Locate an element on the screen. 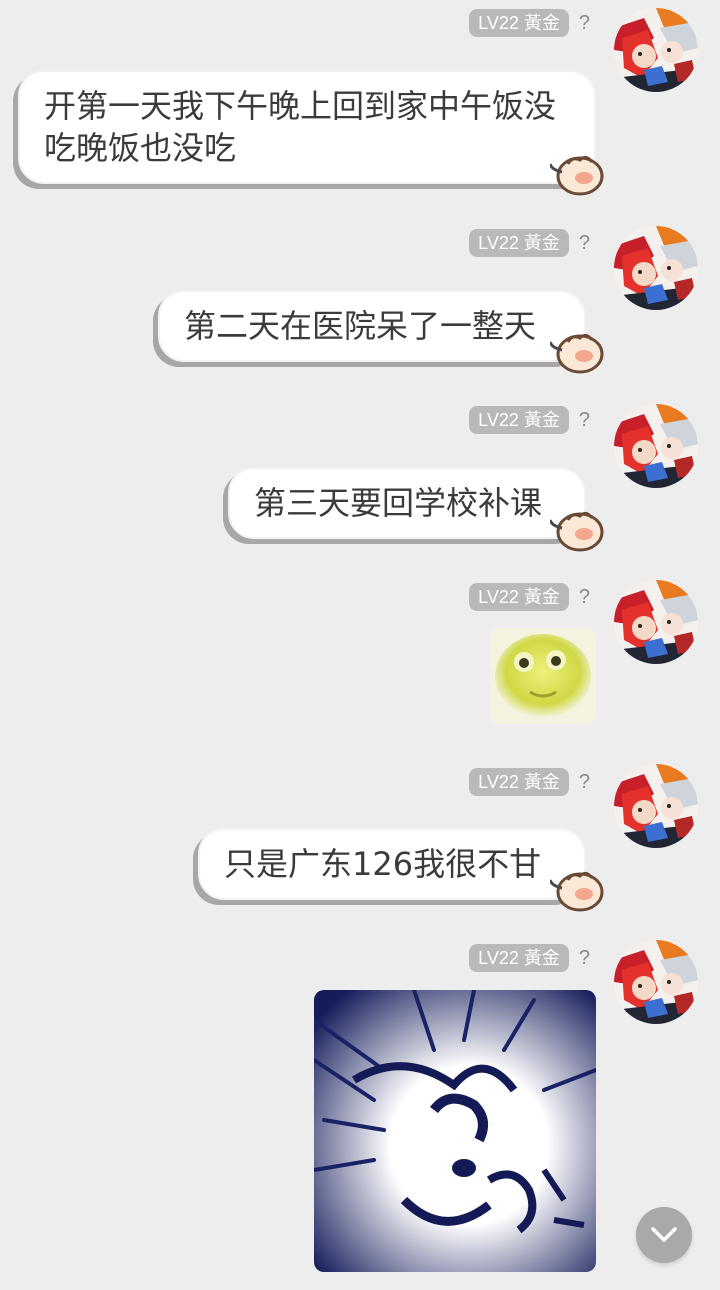 The image size is (720, 1290). message-bubble: 第三天要回学校补课 is located at coordinates (407, 503).